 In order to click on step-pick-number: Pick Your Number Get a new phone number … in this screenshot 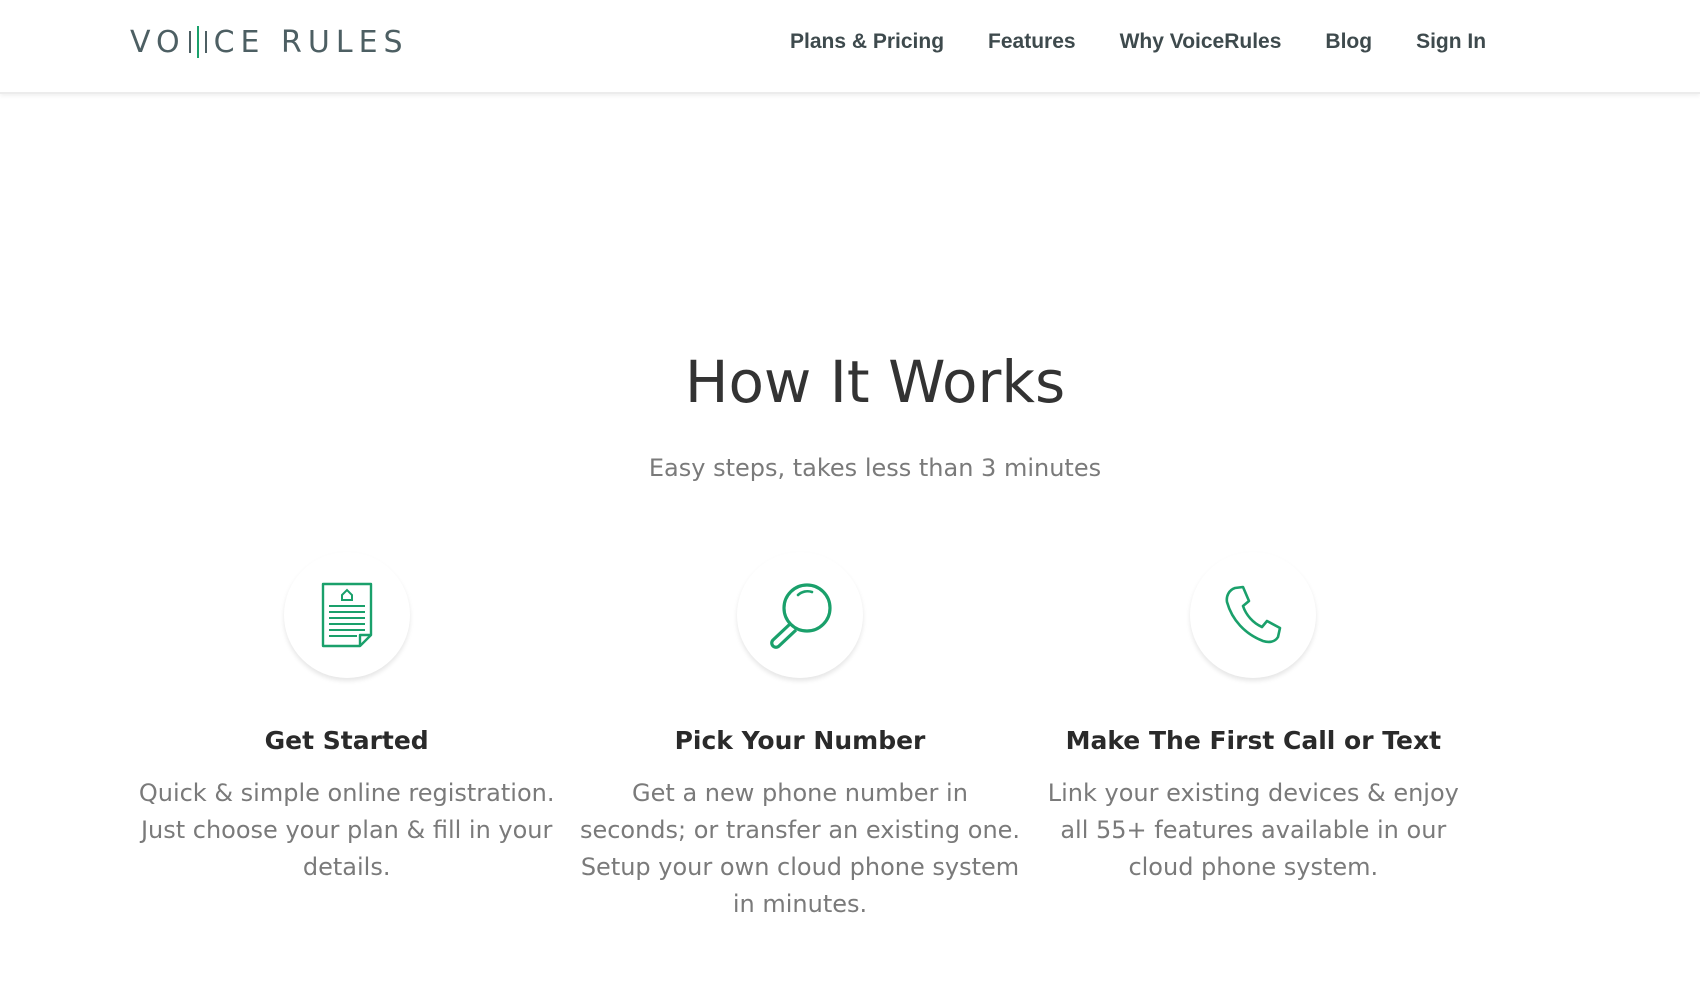, I will do `click(799, 737)`.